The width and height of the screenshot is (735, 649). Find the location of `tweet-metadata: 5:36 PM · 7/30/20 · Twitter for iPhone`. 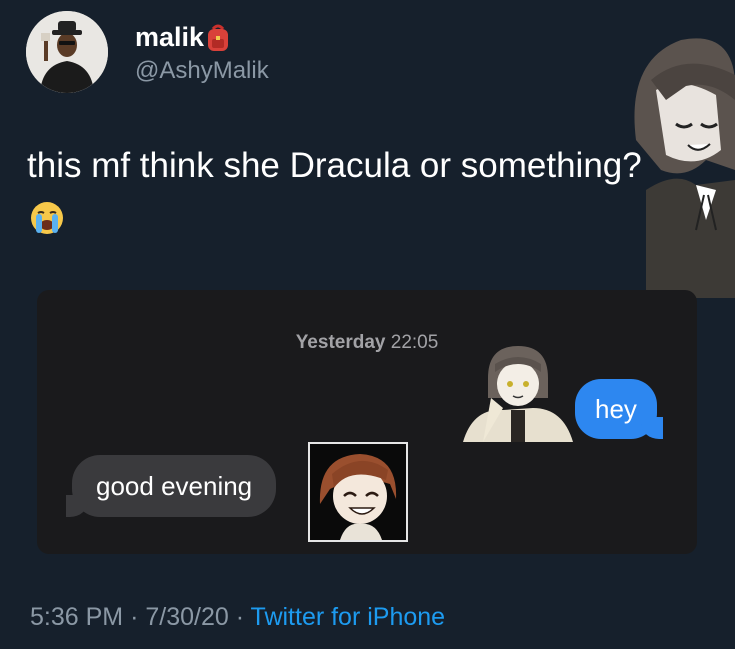

tweet-metadata: 5:36 PM · 7/30/20 · Twitter for iPhone is located at coordinates (237, 617).